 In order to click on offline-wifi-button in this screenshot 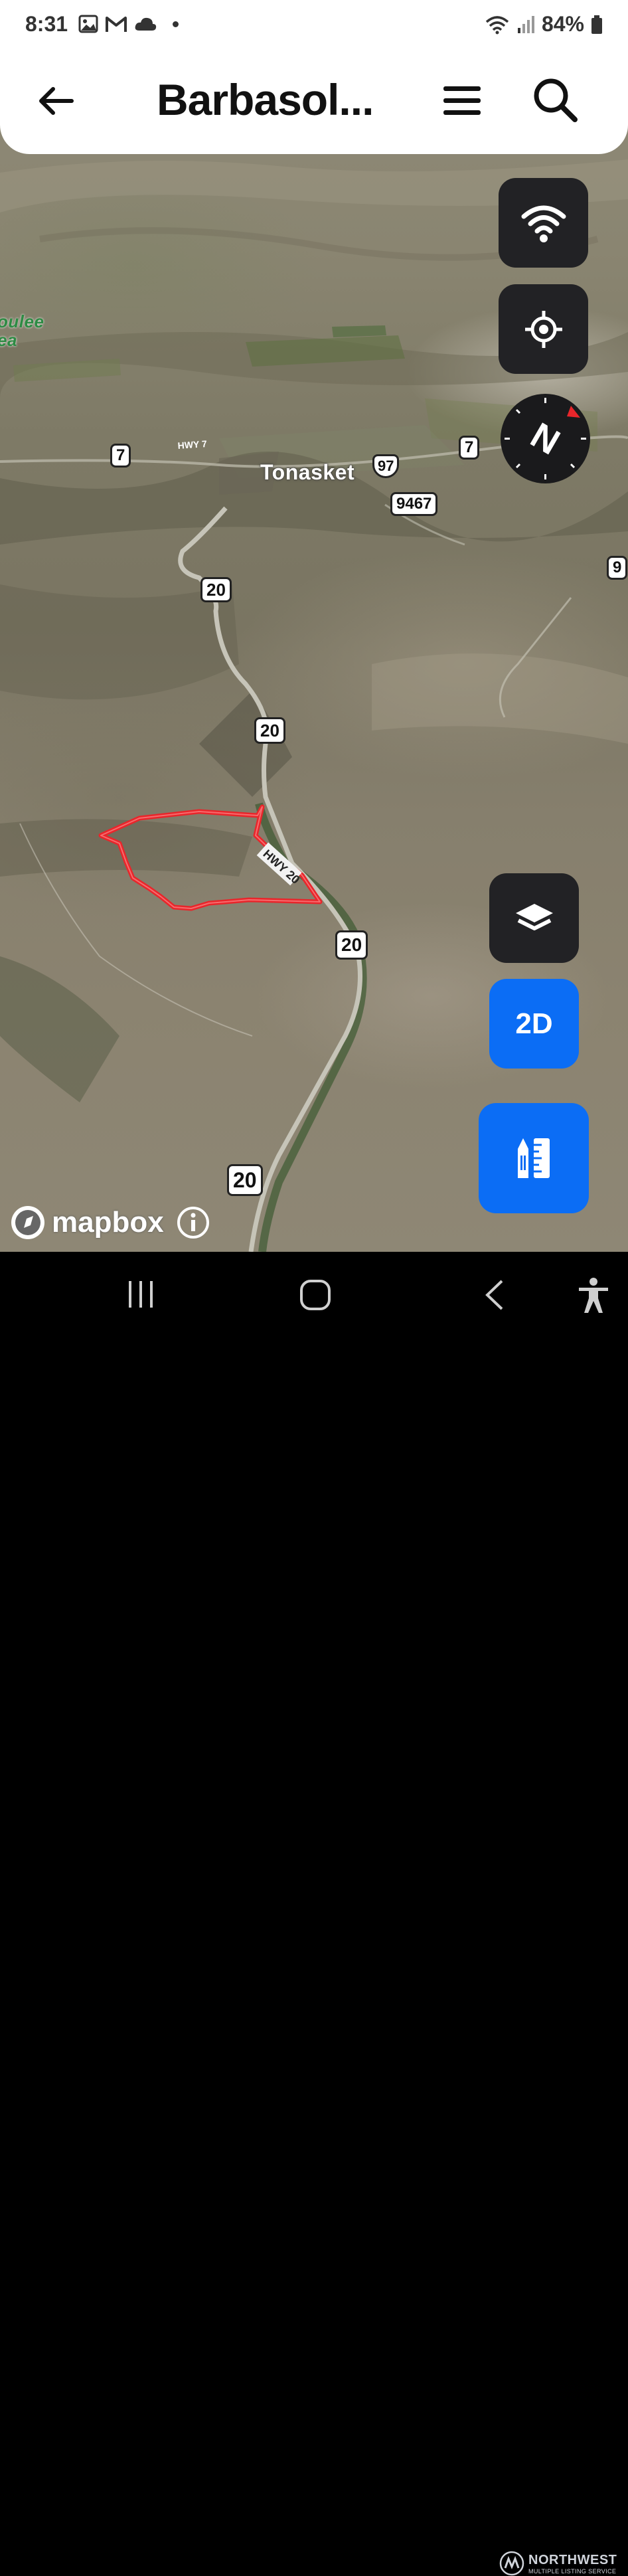, I will do `click(543, 223)`.